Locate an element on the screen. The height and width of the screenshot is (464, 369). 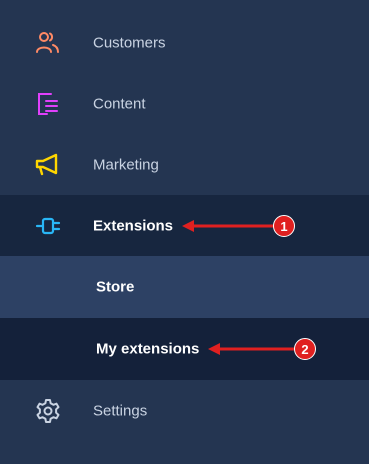
sidebar-item-label: Marketing is located at coordinates (126, 164).